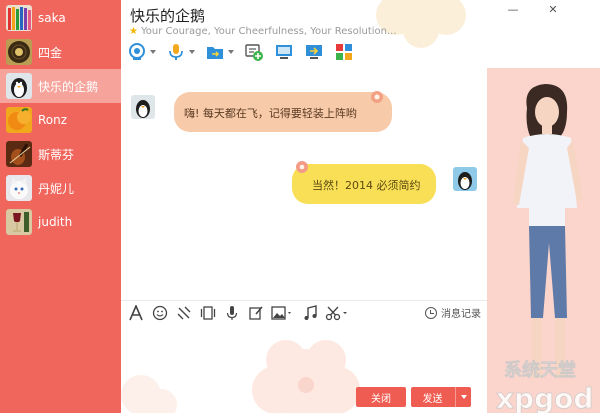  Describe the element at coordinates (381, 397) in the screenshot. I see `close-button: 关闭` at that location.